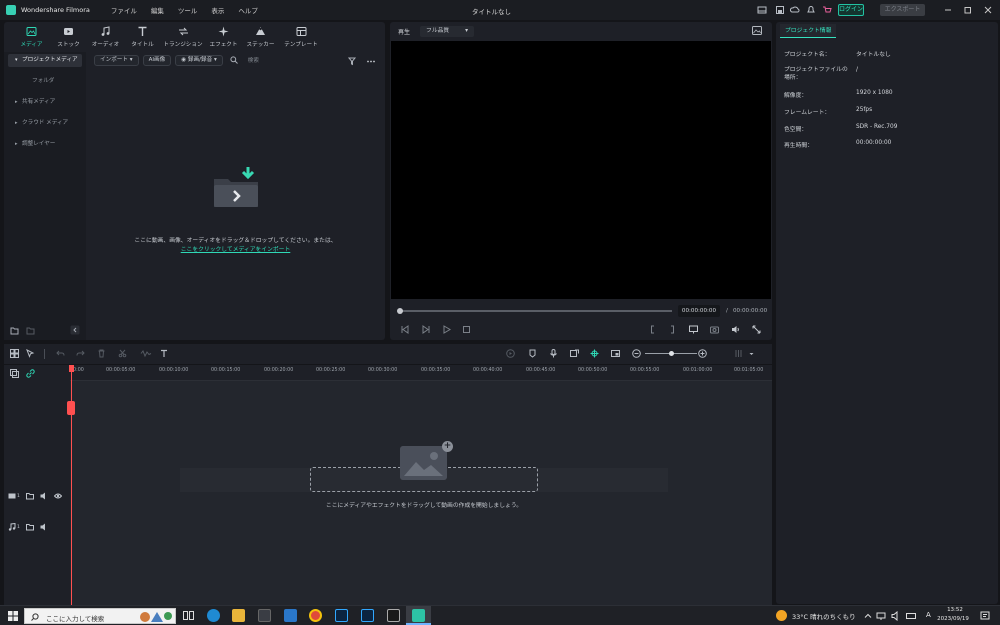 The width and height of the screenshot is (1000, 625). What do you see at coordinates (881, 616) in the screenshot?
I see `network-icon` at bounding box center [881, 616].